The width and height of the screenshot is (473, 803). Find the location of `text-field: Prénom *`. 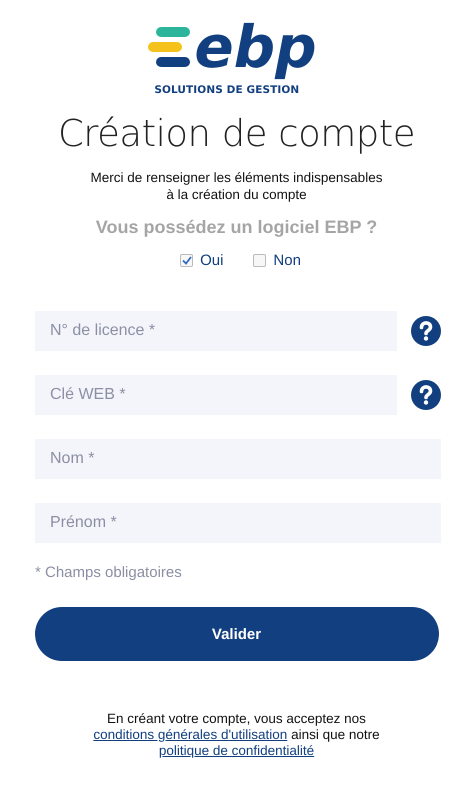

text-field: Prénom * is located at coordinates (238, 523).